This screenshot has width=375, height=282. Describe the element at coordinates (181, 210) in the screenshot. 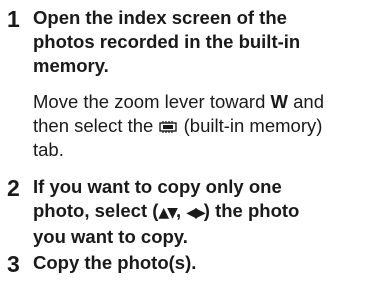

I see `title-text: ,` at that location.